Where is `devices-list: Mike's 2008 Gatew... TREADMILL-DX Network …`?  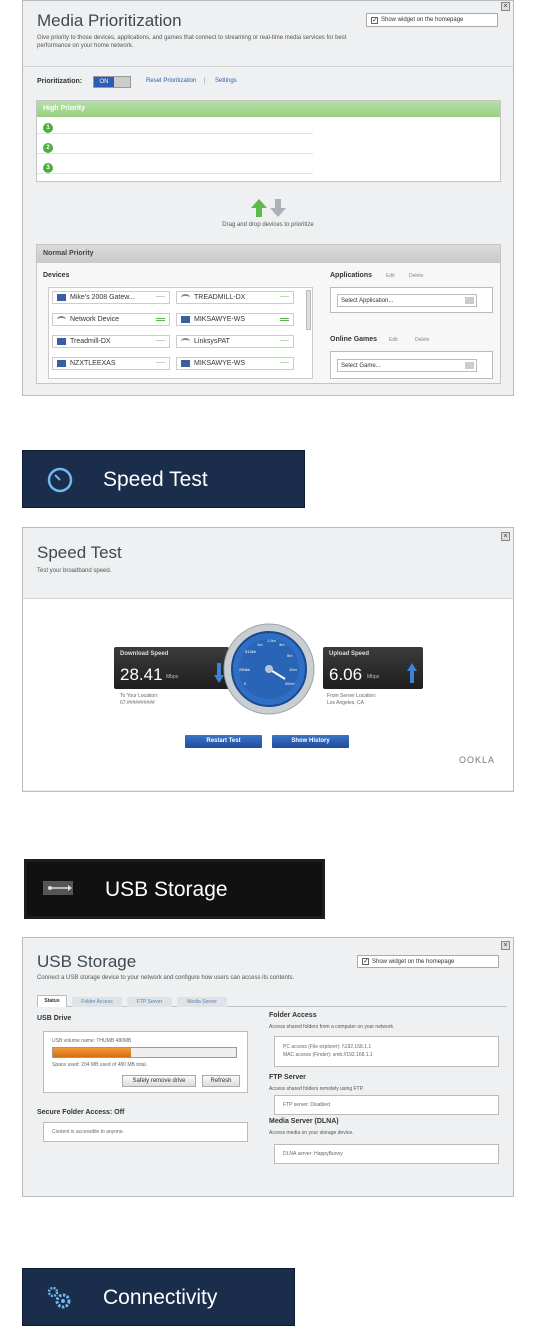 devices-list: Mike's 2008 Gatew... TREADMILL-DX Network … is located at coordinates (180, 333).